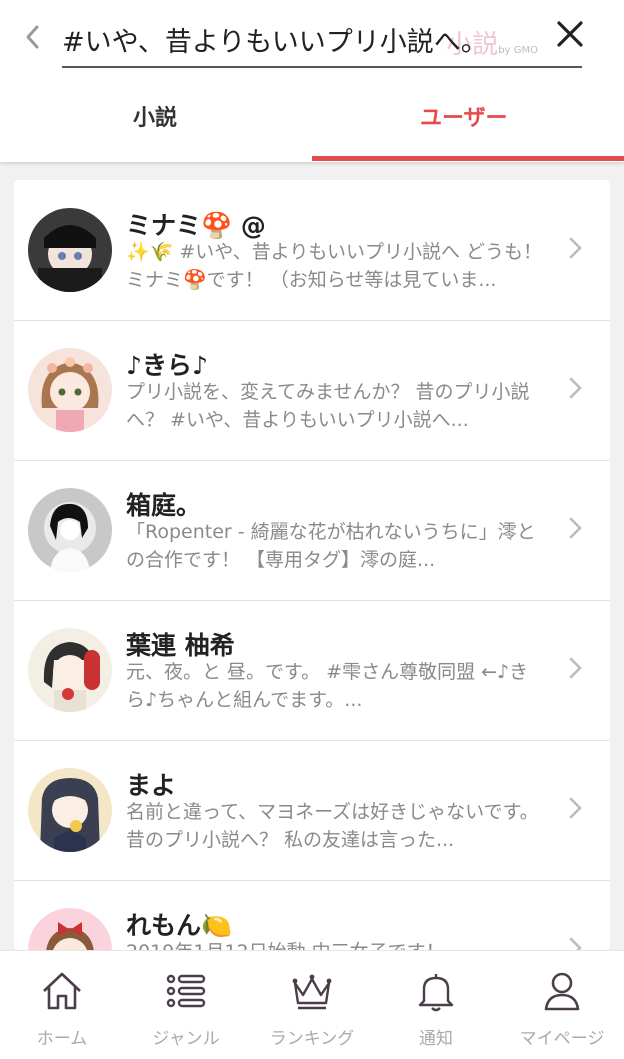 The image size is (624, 1059). I want to click on bell-icon, so click(436, 993).